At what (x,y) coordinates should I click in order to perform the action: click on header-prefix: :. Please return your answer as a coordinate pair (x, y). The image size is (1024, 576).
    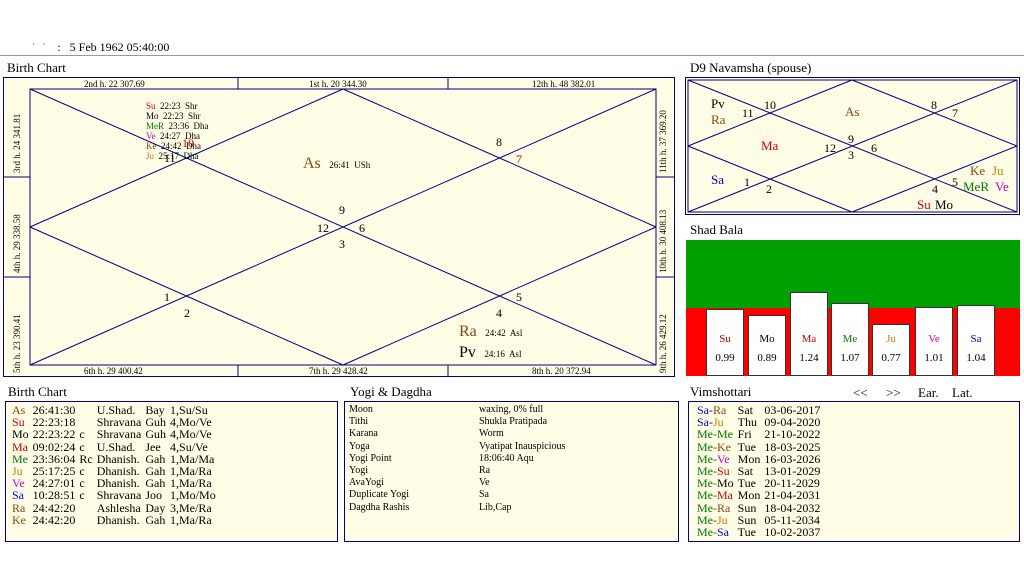
    Looking at the image, I should click on (59, 47).